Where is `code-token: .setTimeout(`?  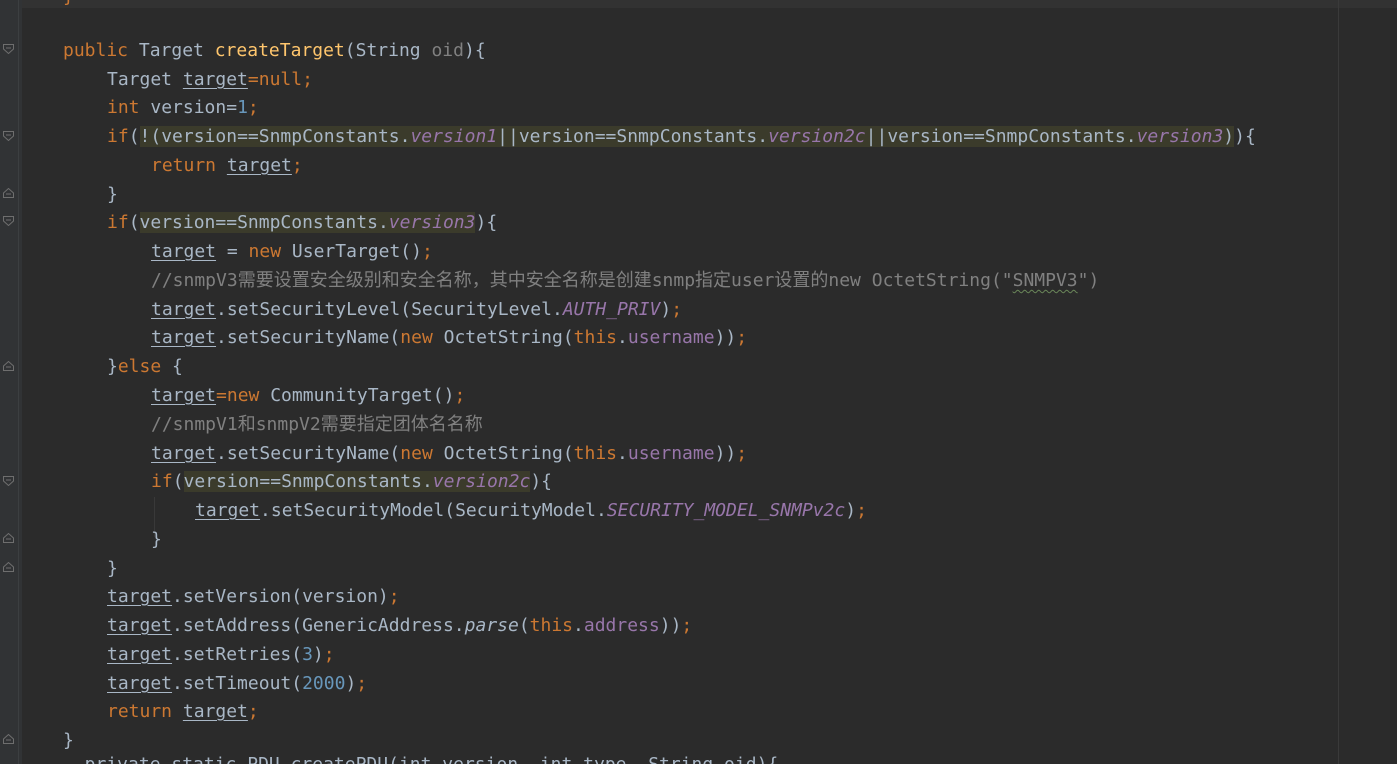
code-token: .setTimeout( is located at coordinates (237, 683).